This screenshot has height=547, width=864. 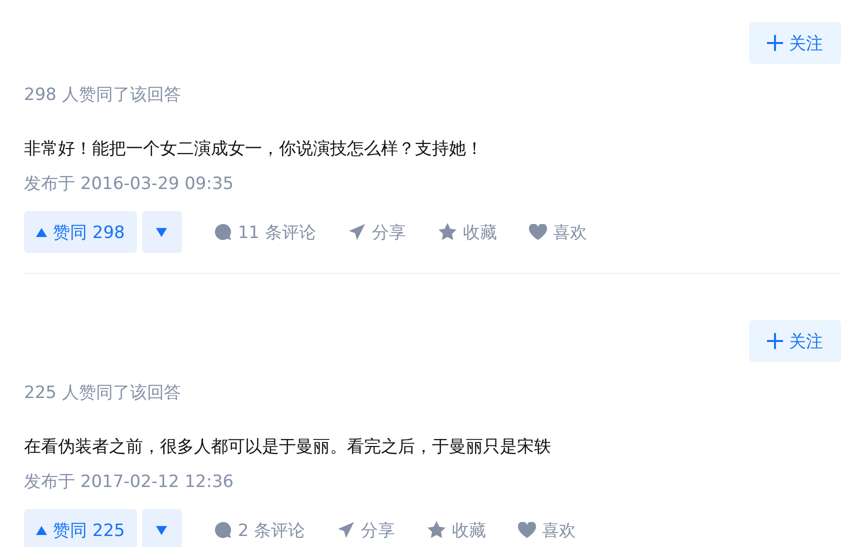 What do you see at coordinates (260, 530) in the screenshot?
I see `comment-button: 2 条评论` at bounding box center [260, 530].